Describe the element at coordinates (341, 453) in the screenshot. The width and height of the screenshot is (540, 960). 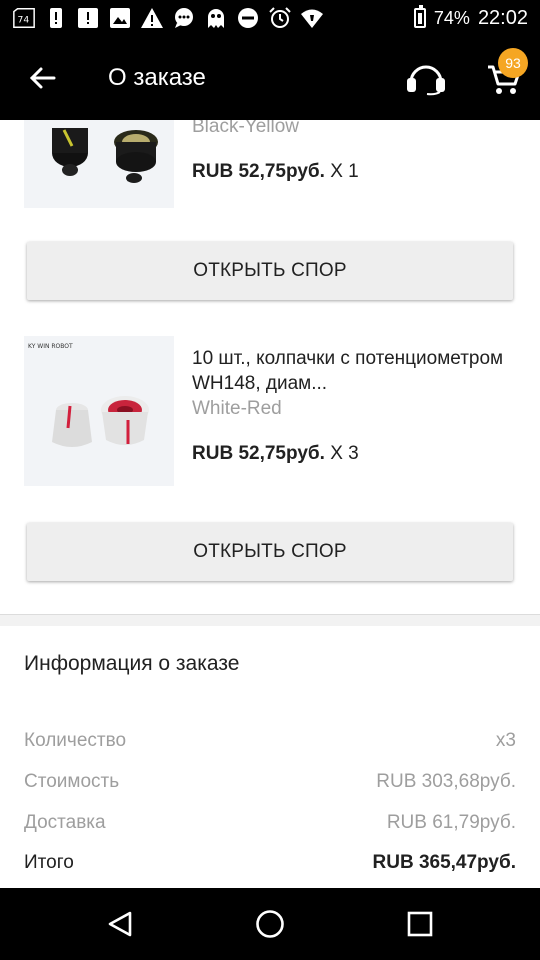
I see `item-quantity: X 3` at that location.